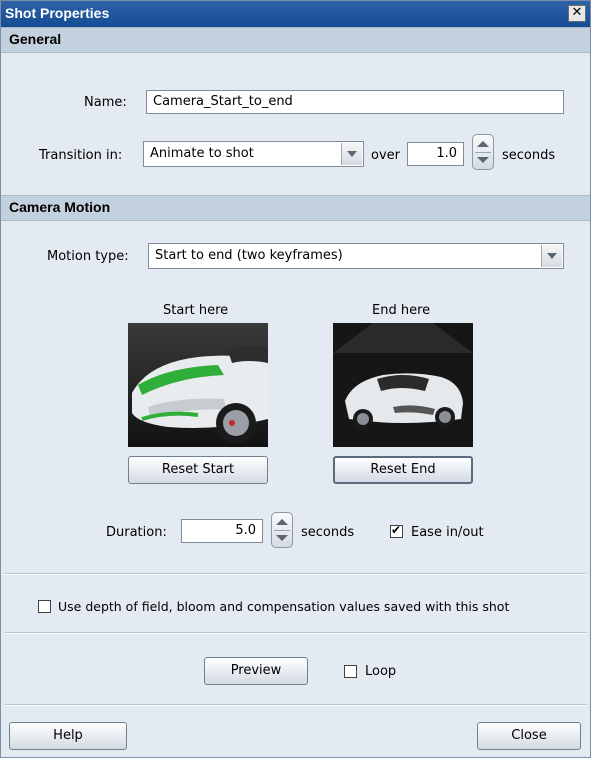  What do you see at coordinates (105, 102) in the screenshot?
I see `name-label: Name:` at bounding box center [105, 102].